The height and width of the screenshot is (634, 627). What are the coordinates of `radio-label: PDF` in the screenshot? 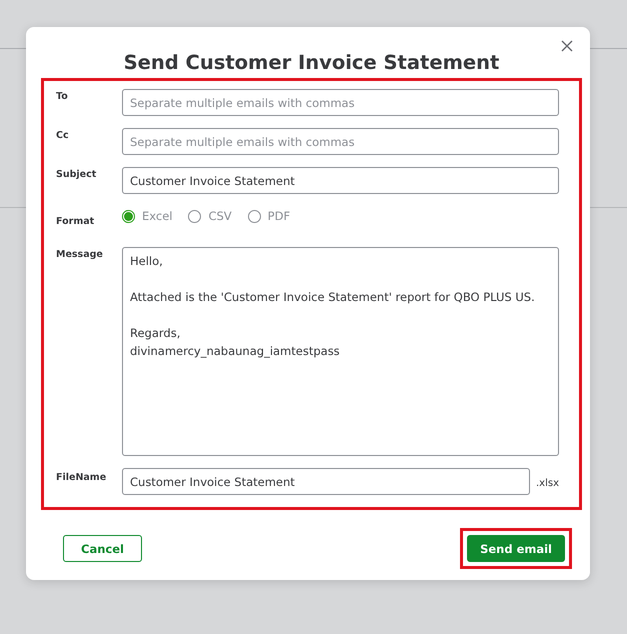 It's located at (279, 216).